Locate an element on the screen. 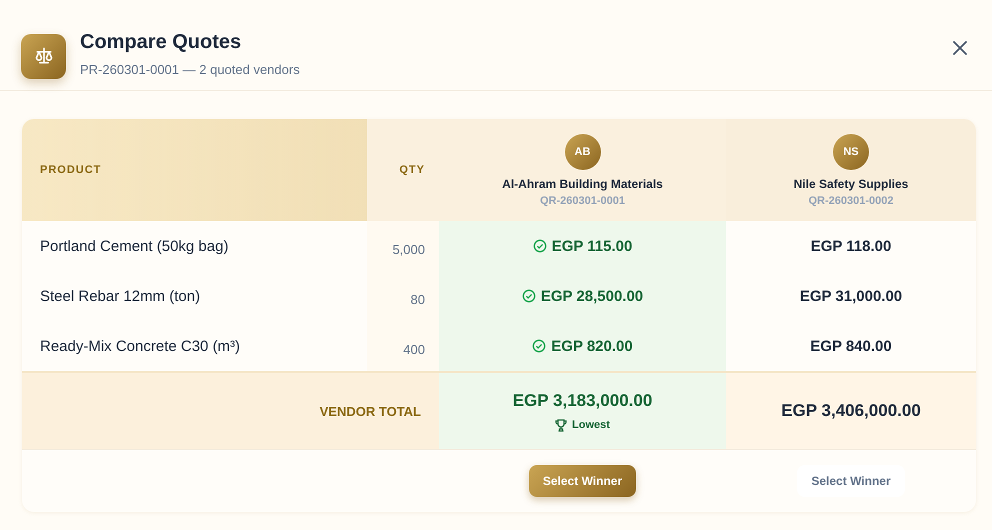  price: EGP 31,000.00 is located at coordinates (851, 296).